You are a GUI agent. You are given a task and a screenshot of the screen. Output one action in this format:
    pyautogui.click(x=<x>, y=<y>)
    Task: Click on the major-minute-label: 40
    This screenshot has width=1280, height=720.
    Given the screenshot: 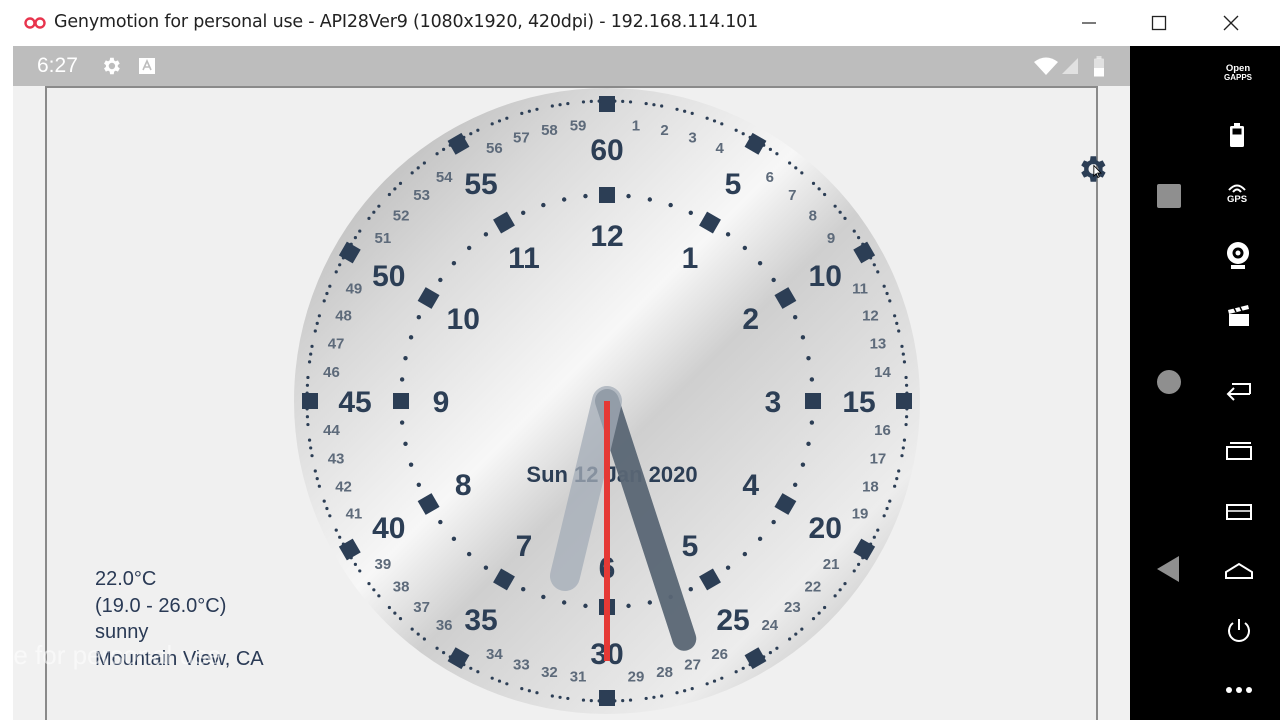 What is the action you would take?
    pyautogui.click(x=388, y=528)
    